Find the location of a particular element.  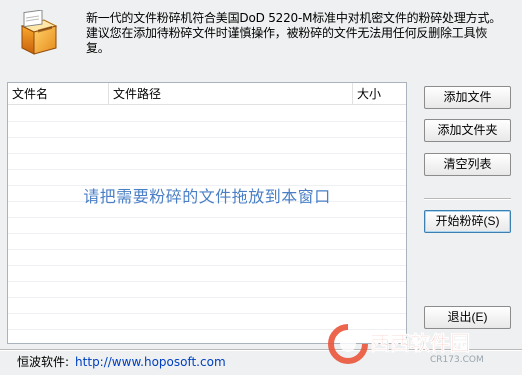

website-link: http://www.hoposoft.com is located at coordinates (150, 362).